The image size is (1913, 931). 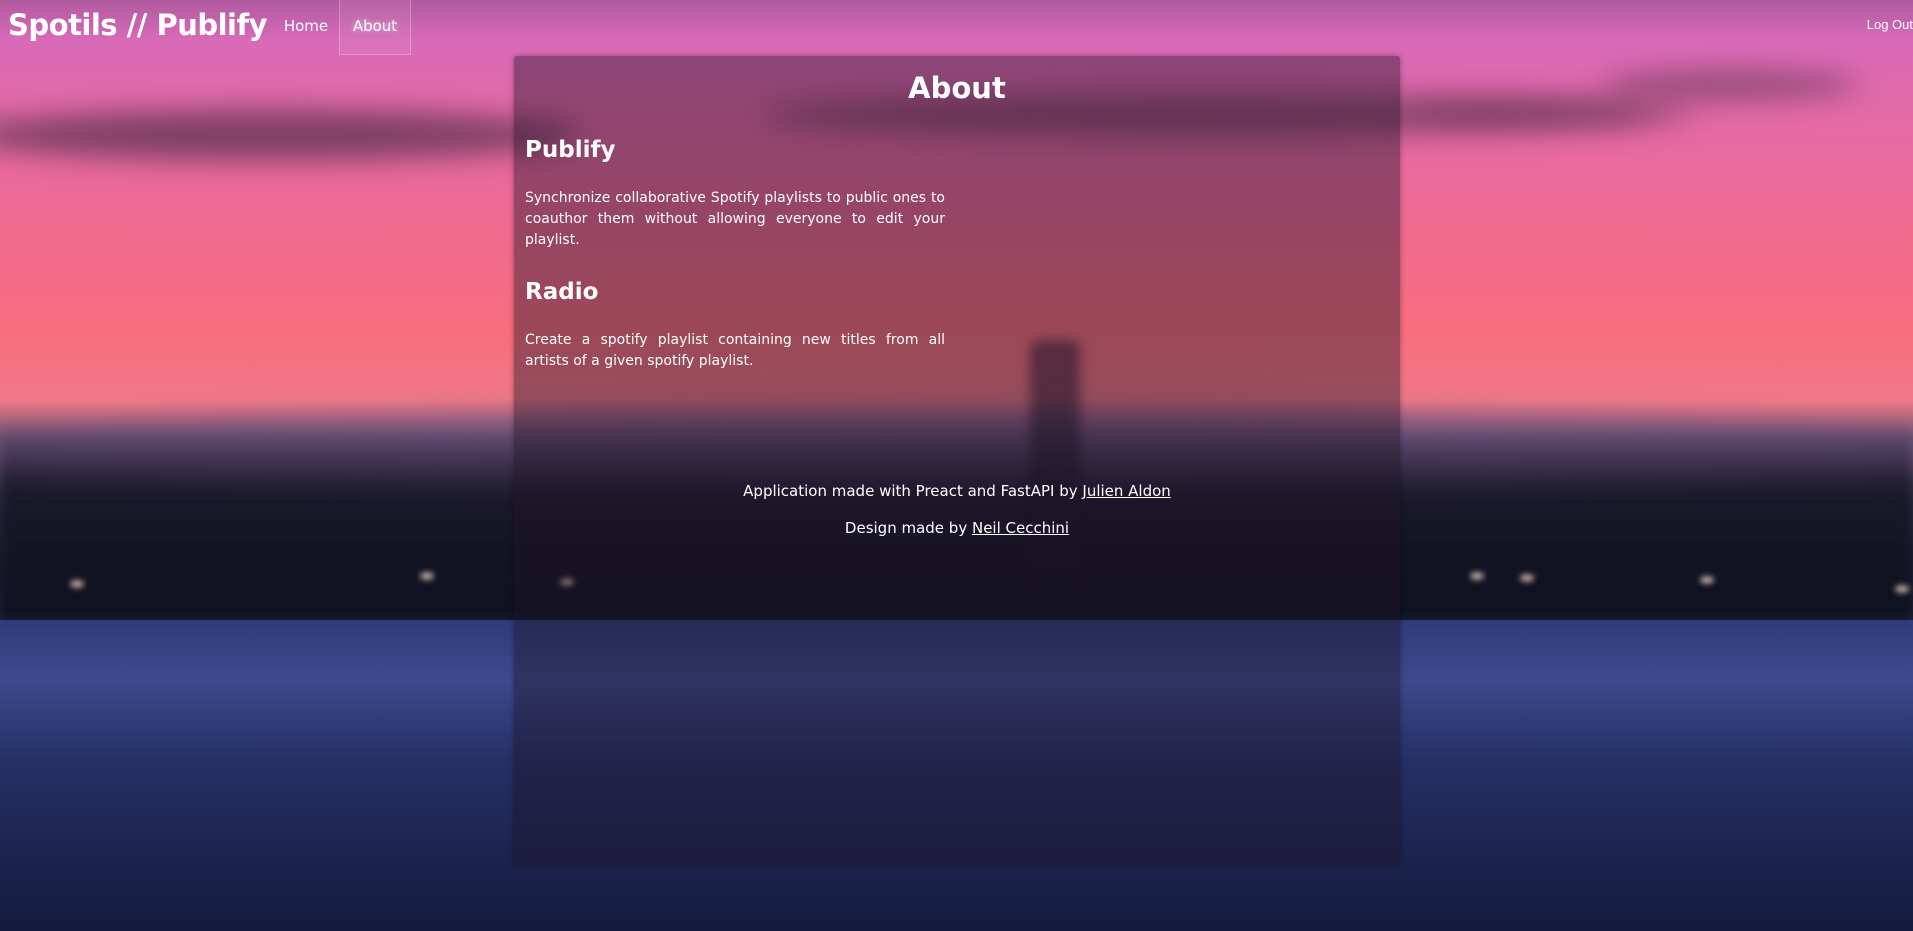 What do you see at coordinates (1126, 491) in the screenshot?
I see `author-link-julien-aldon: Julien Aldon` at bounding box center [1126, 491].